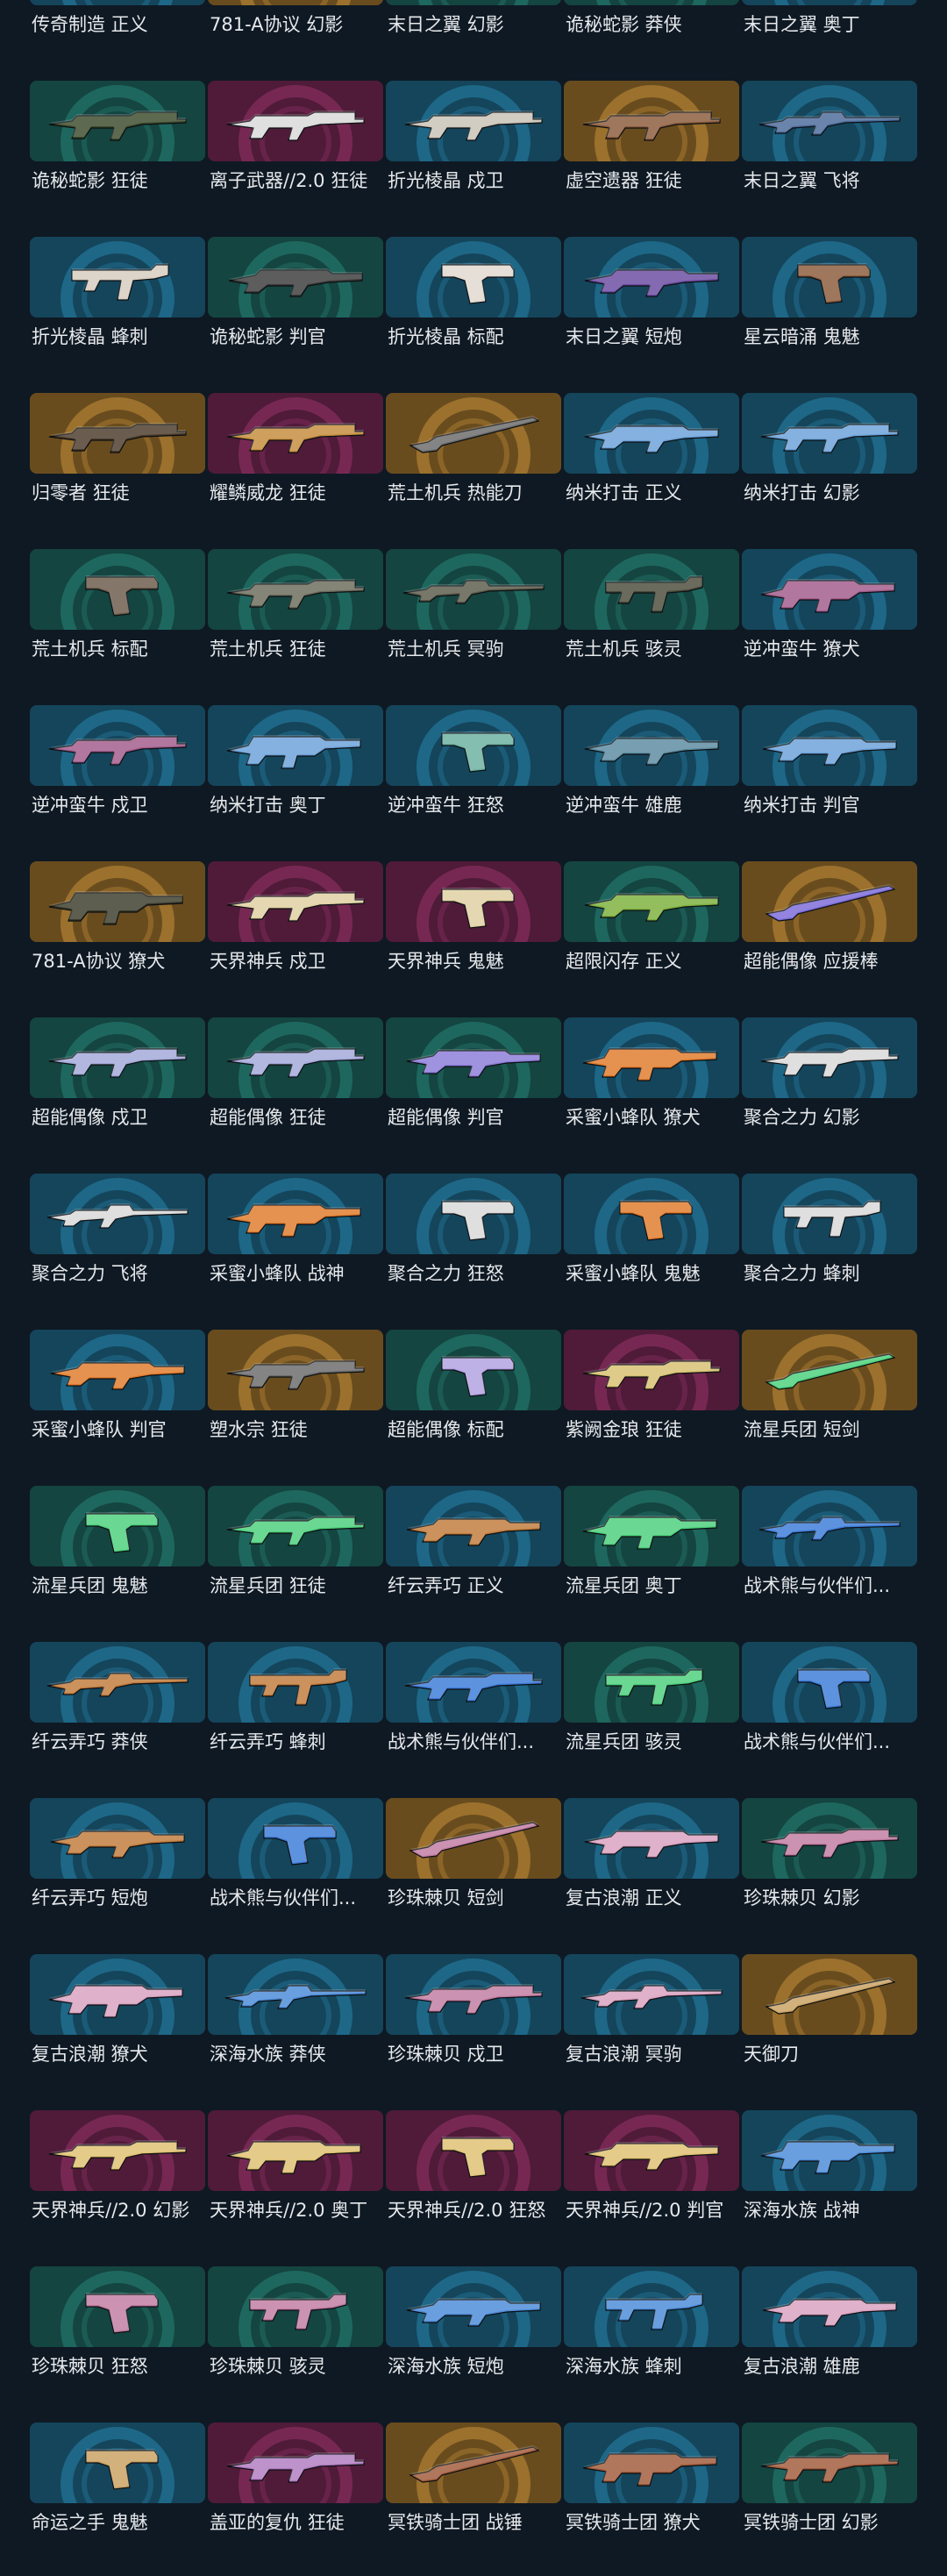 The image size is (947, 2576). What do you see at coordinates (295, 27) in the screenshot?
I see `skin-tile: 781-A协议 幻影` at bounding box center [295, 27].